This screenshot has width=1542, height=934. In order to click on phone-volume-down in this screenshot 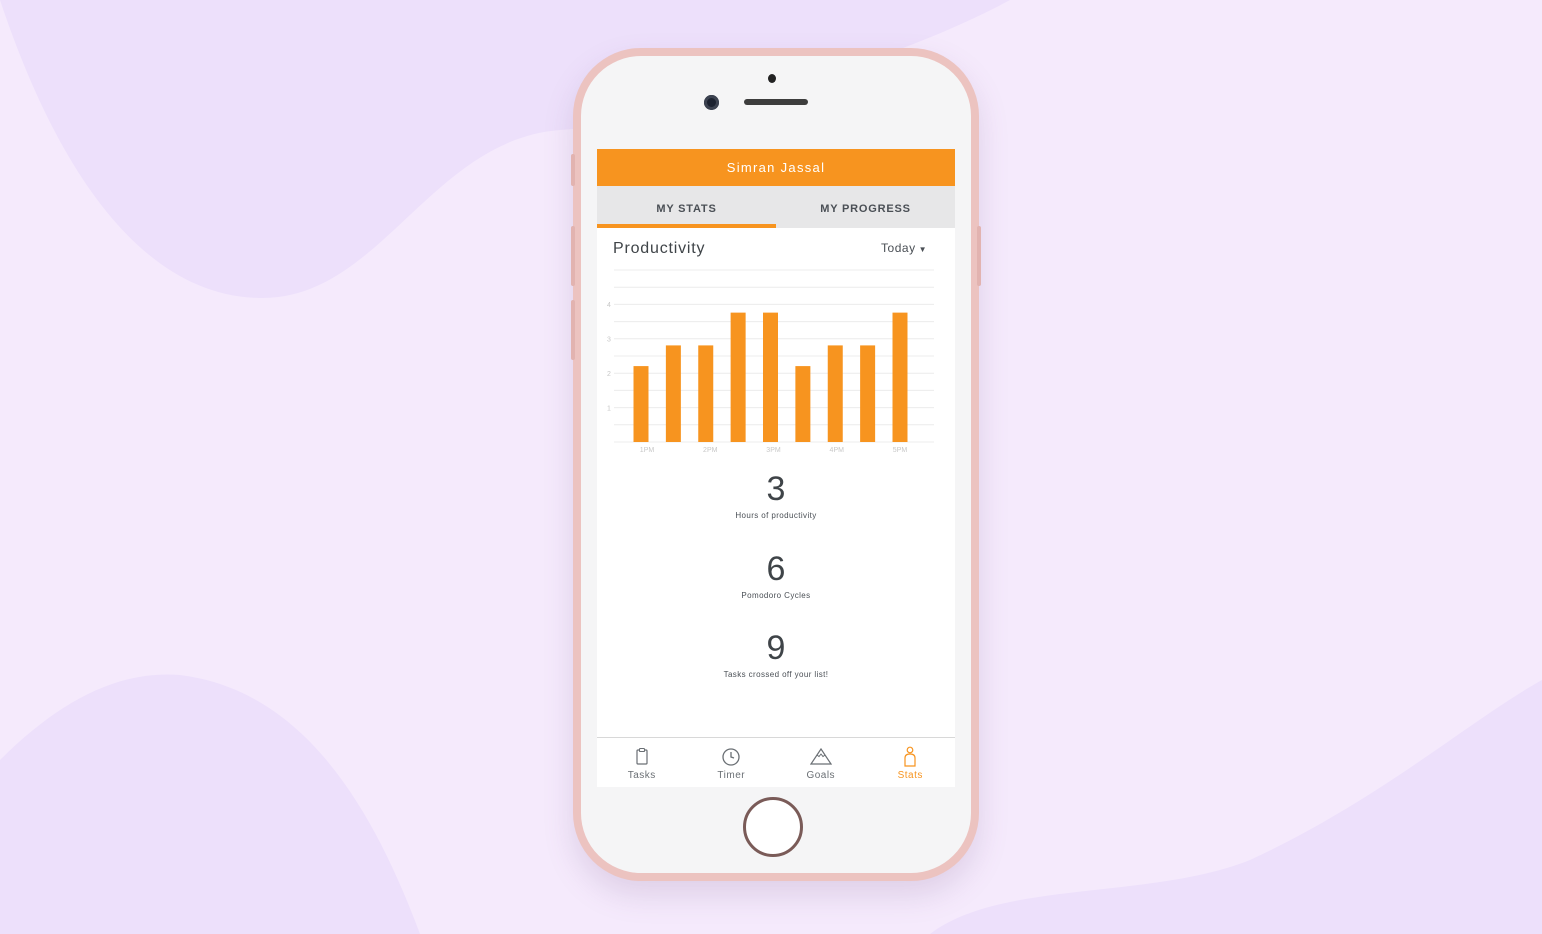, I will do `click(573, 330)`.